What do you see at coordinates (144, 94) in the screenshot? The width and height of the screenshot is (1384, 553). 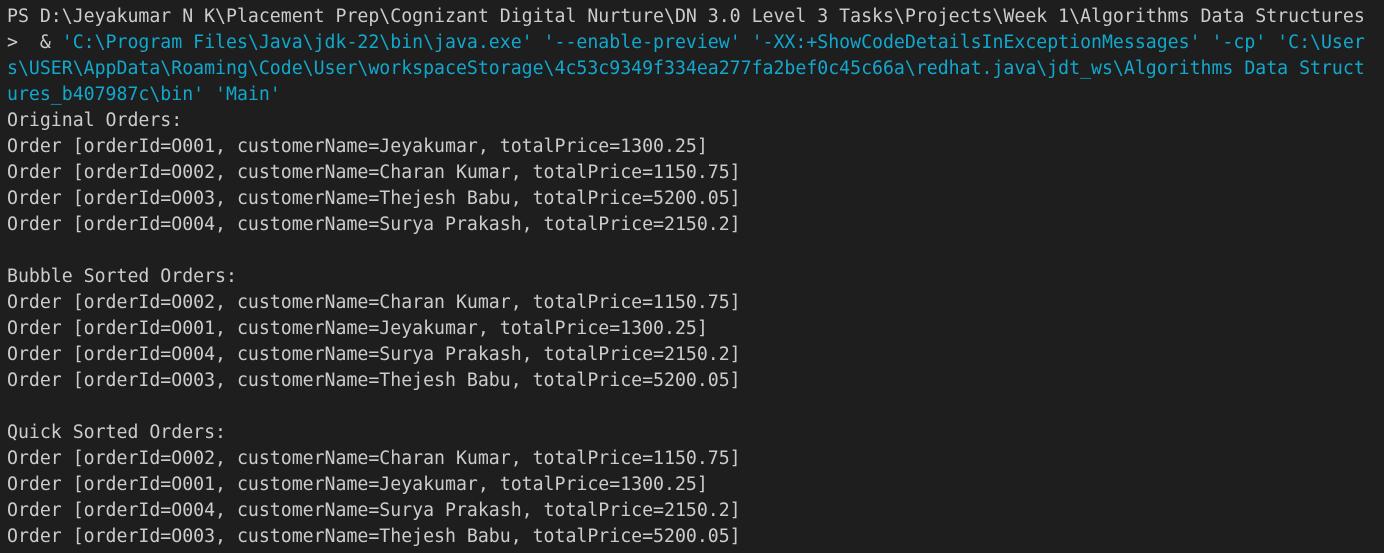 I see `command-line-wrap: ures_b407987c\bin' 'Main'` at bounding box center [144, 94].